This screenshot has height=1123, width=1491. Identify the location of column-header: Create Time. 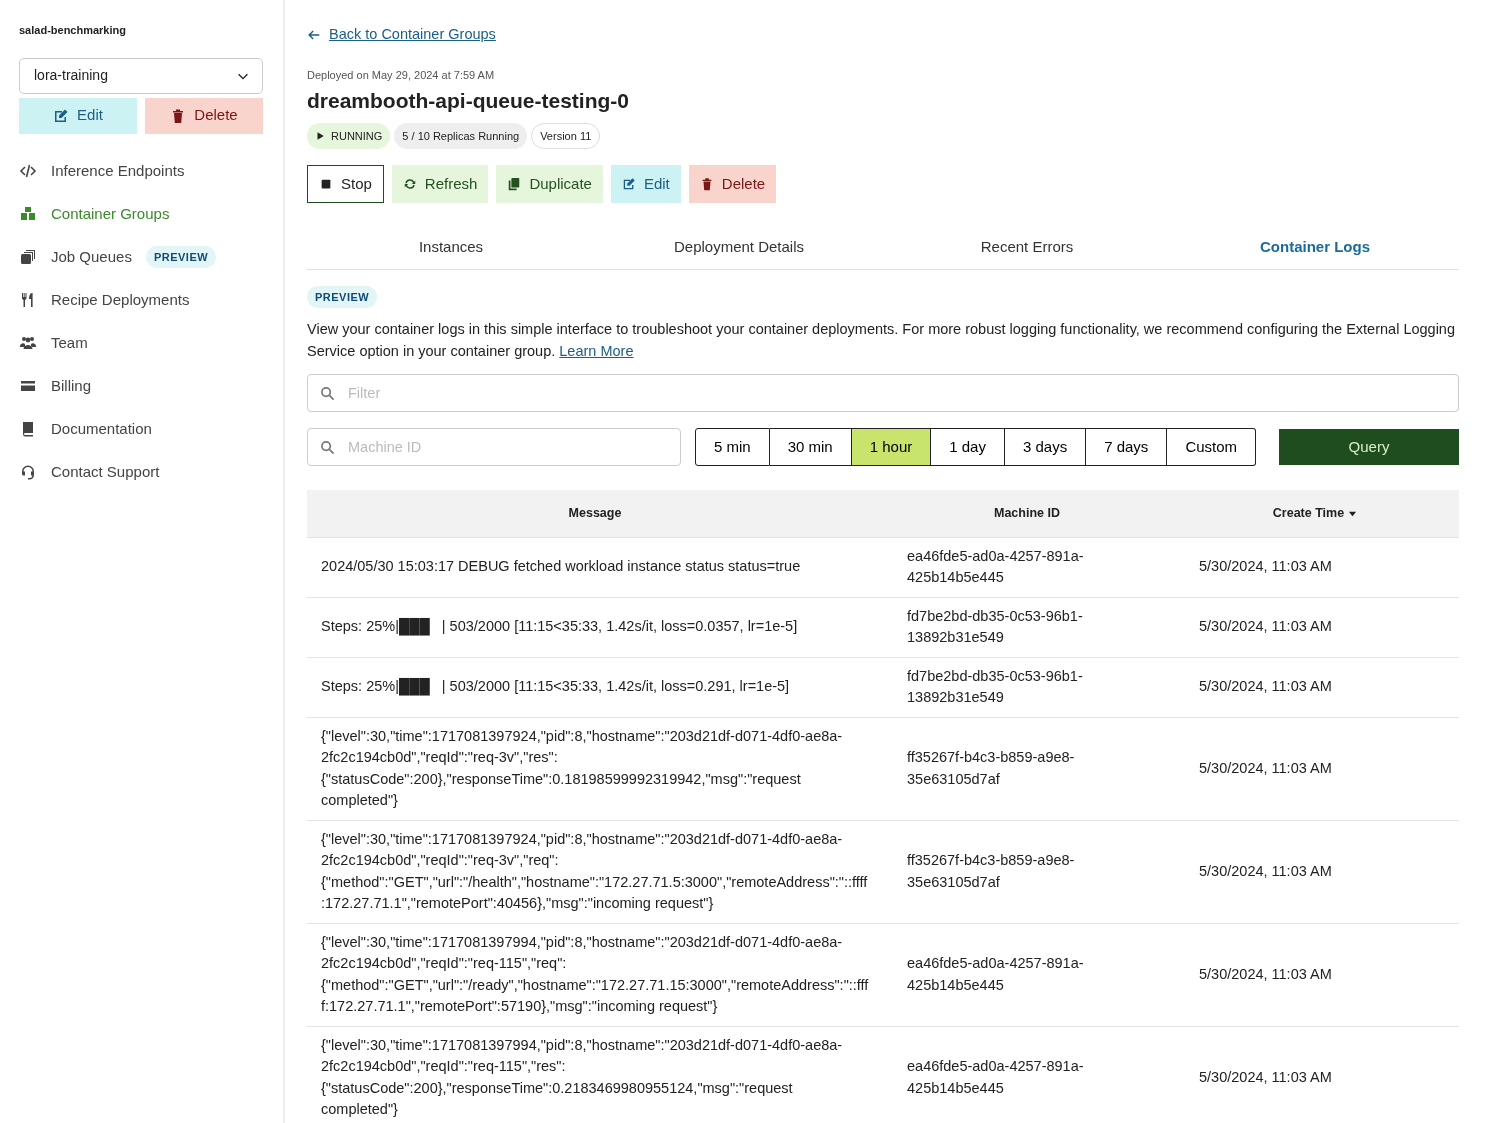
(1315, 514).